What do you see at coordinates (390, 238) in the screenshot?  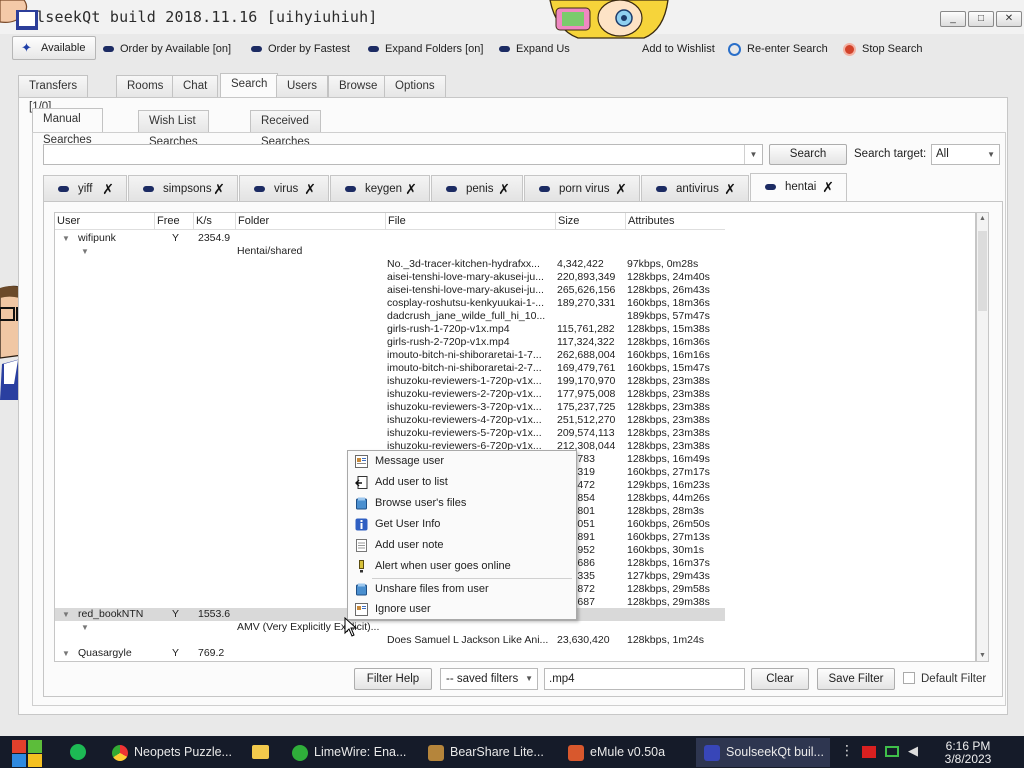 I see `table-row: ▼ wifipunk Y 2354.9` at bounding box center [390, 238].